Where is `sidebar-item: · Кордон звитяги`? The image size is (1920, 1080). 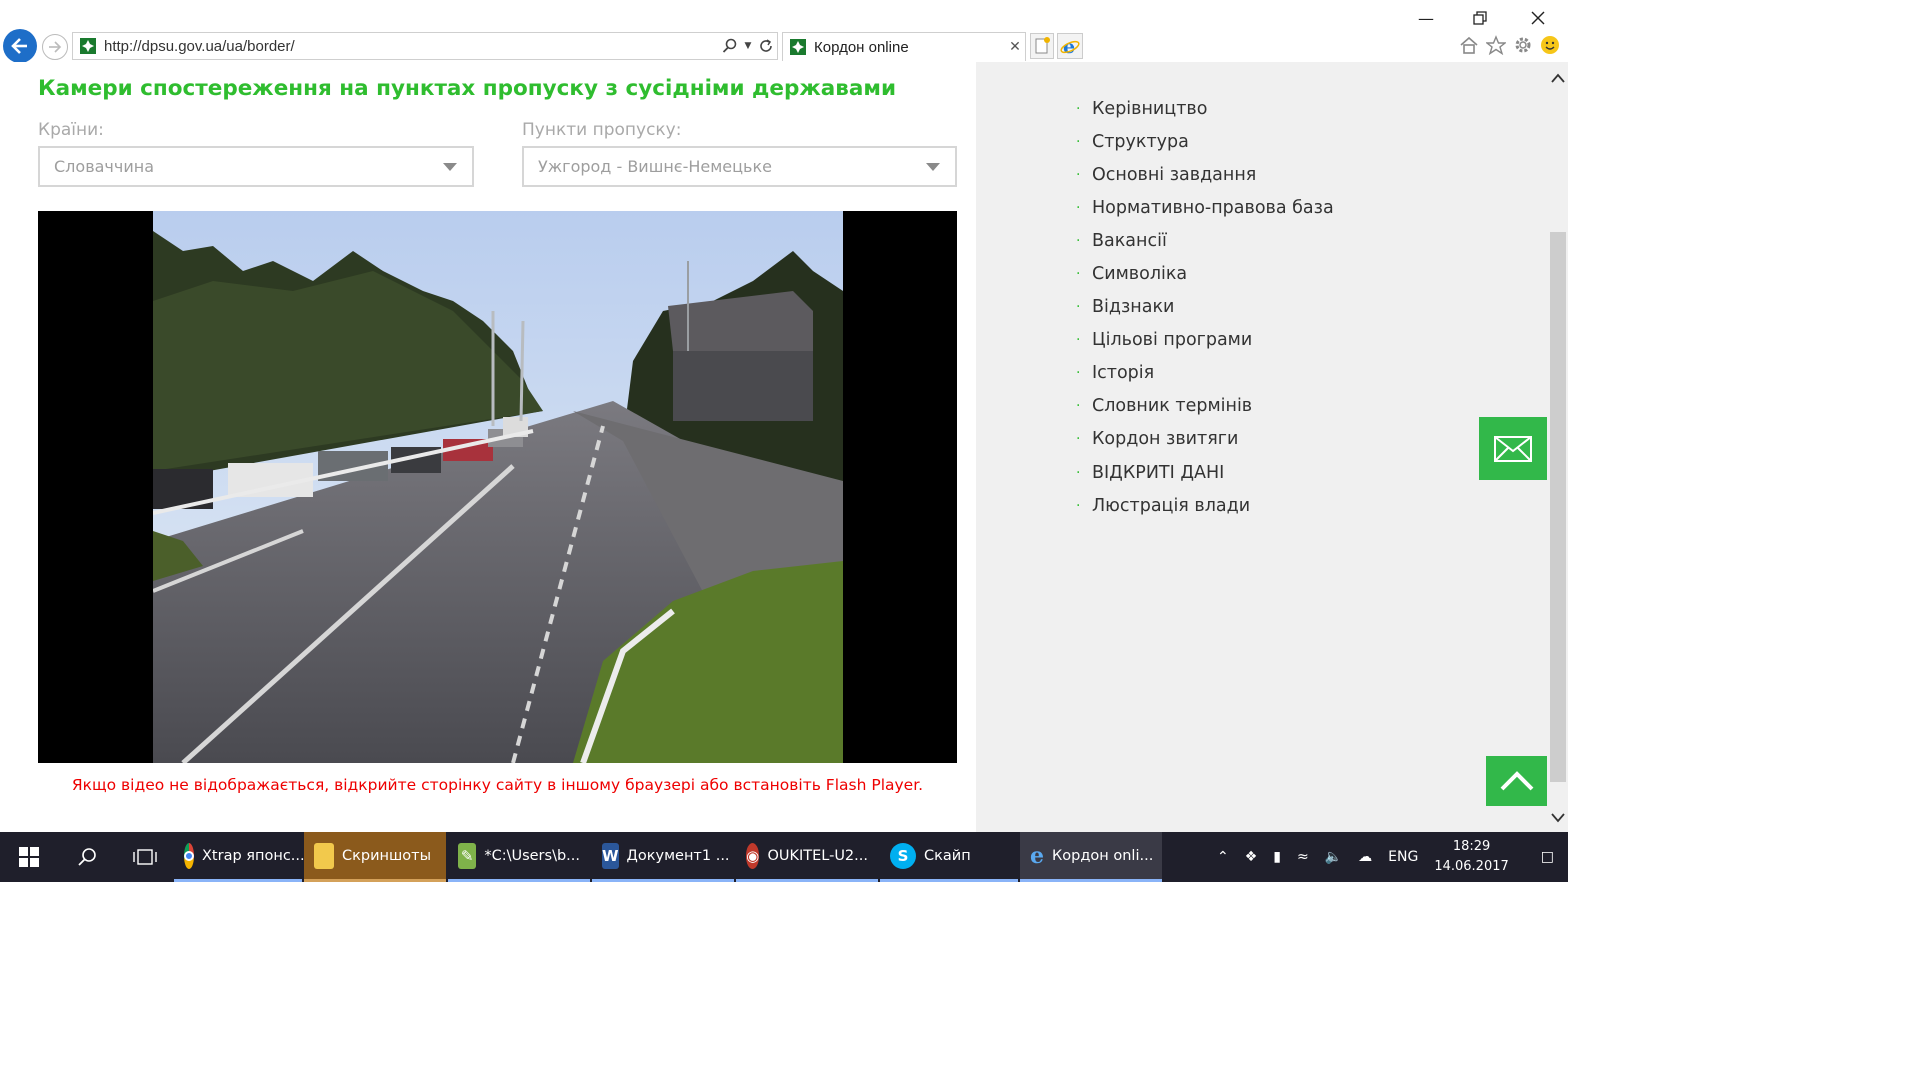 sidebar-item: · Кордон звитяги is located at coordinates (1205, 439).